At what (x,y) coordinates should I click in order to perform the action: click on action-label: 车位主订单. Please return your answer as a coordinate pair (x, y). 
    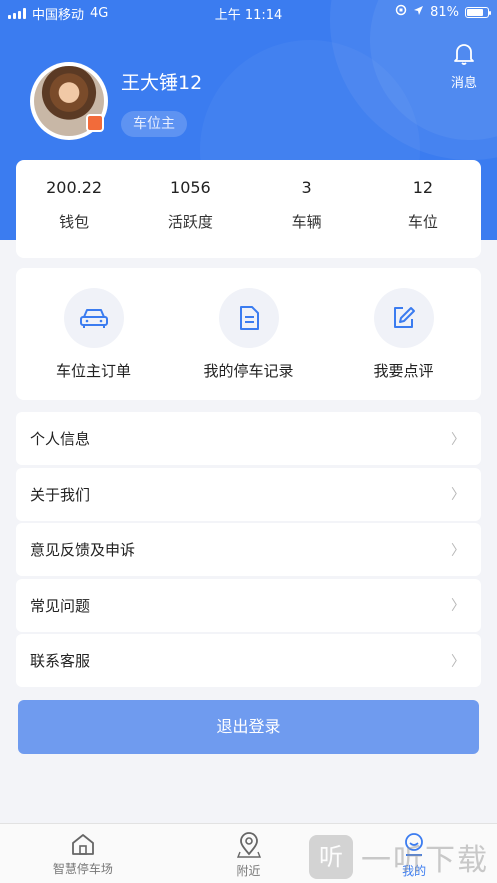
    Looking at the image, I should click on (93, 371).